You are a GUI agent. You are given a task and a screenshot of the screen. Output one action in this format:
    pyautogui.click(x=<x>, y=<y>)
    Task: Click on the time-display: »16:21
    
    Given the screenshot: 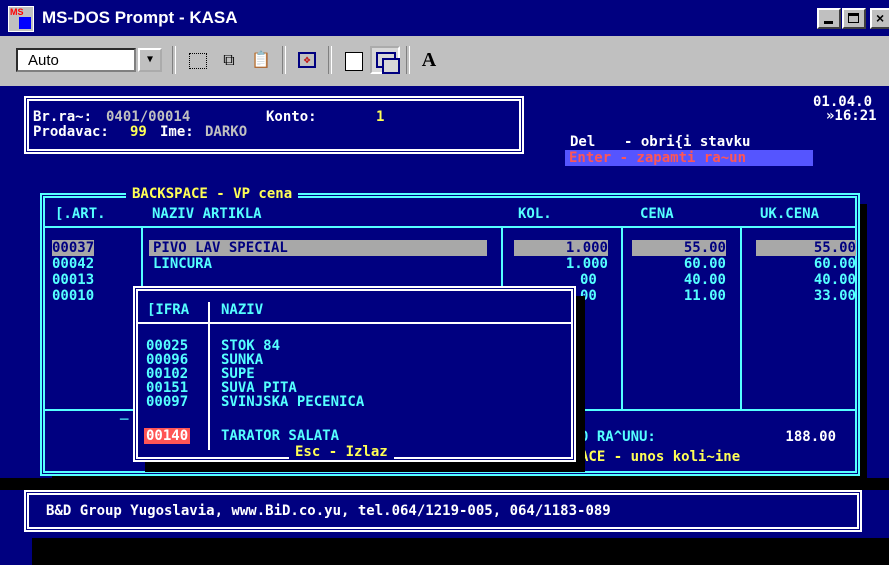 What is the action you would take?
    pyautogui.click(x=851, y=116)
    